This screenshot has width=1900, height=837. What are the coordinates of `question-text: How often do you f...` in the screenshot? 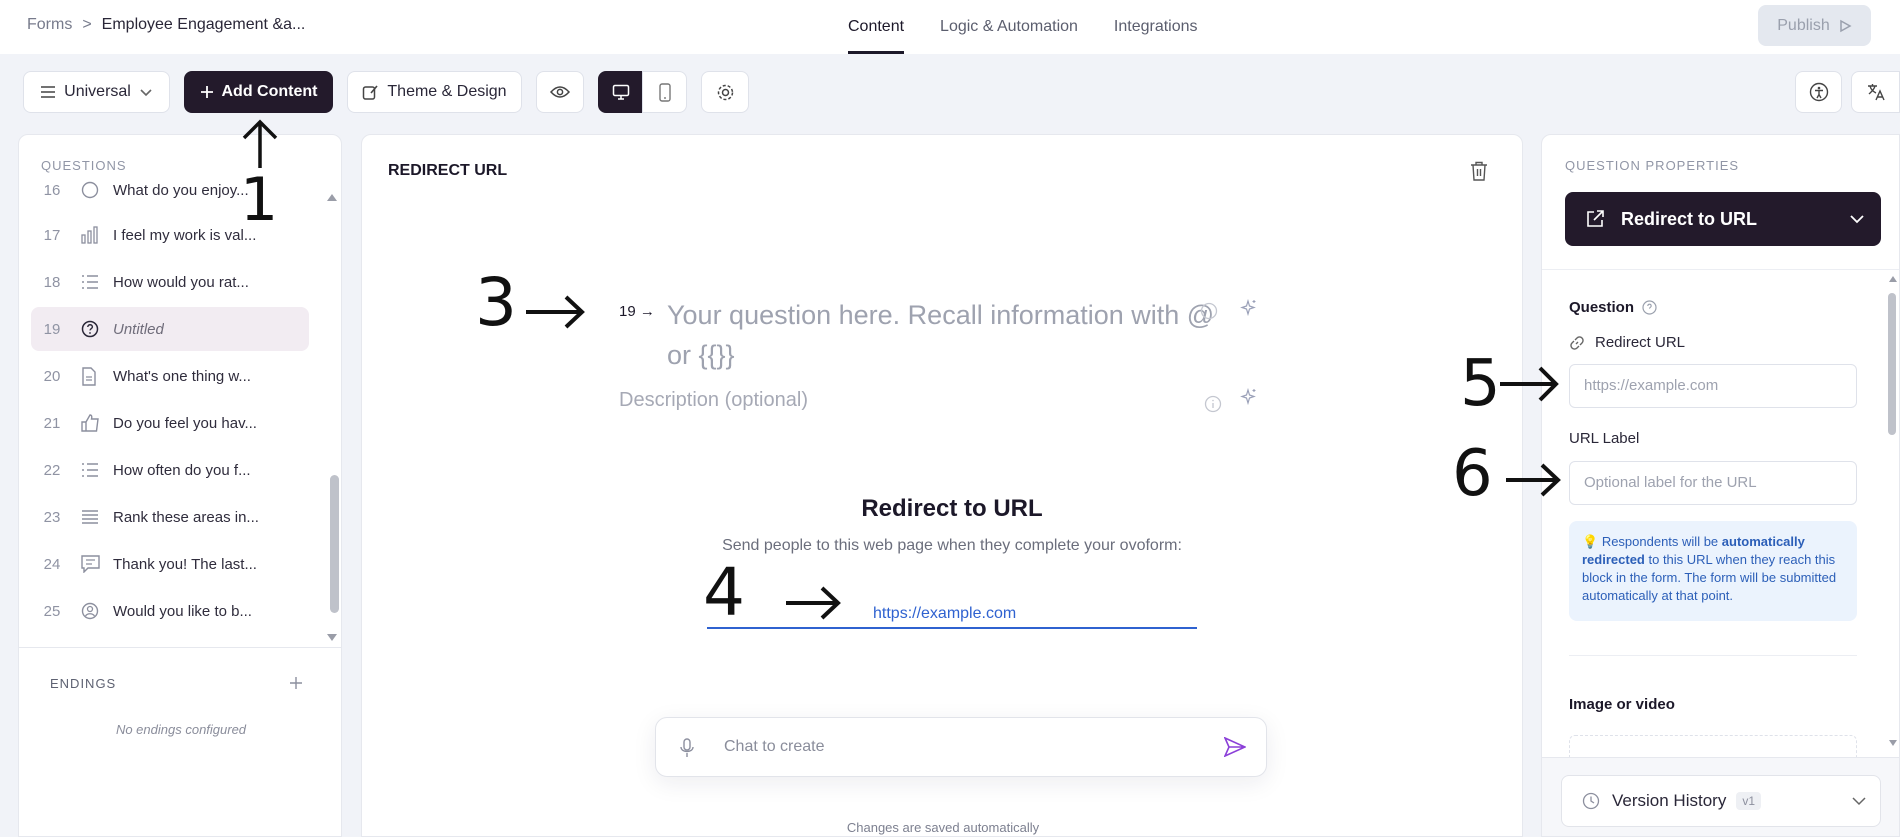 It's located at (182, 470).